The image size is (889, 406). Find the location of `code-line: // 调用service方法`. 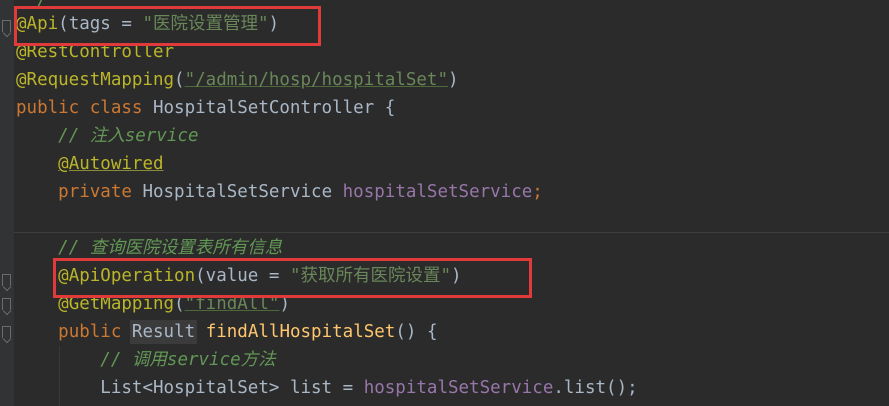

code-line: // 调用service方法 is located at coordinates (146, 360).